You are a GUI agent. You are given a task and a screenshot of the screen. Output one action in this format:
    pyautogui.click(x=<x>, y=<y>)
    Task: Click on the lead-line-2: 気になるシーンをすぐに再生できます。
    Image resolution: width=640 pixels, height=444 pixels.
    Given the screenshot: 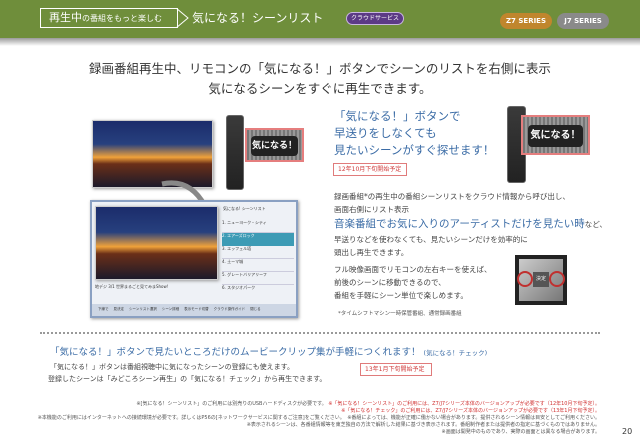 What is the action you would take?
    pyautogui.click(x=320, y=88)
    